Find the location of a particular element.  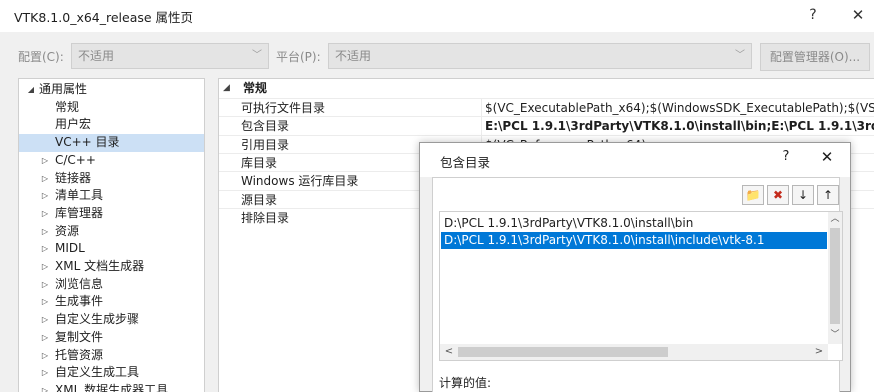

tree-item: ▷ XML 文档生成器 is located at coordinates (111, 267).